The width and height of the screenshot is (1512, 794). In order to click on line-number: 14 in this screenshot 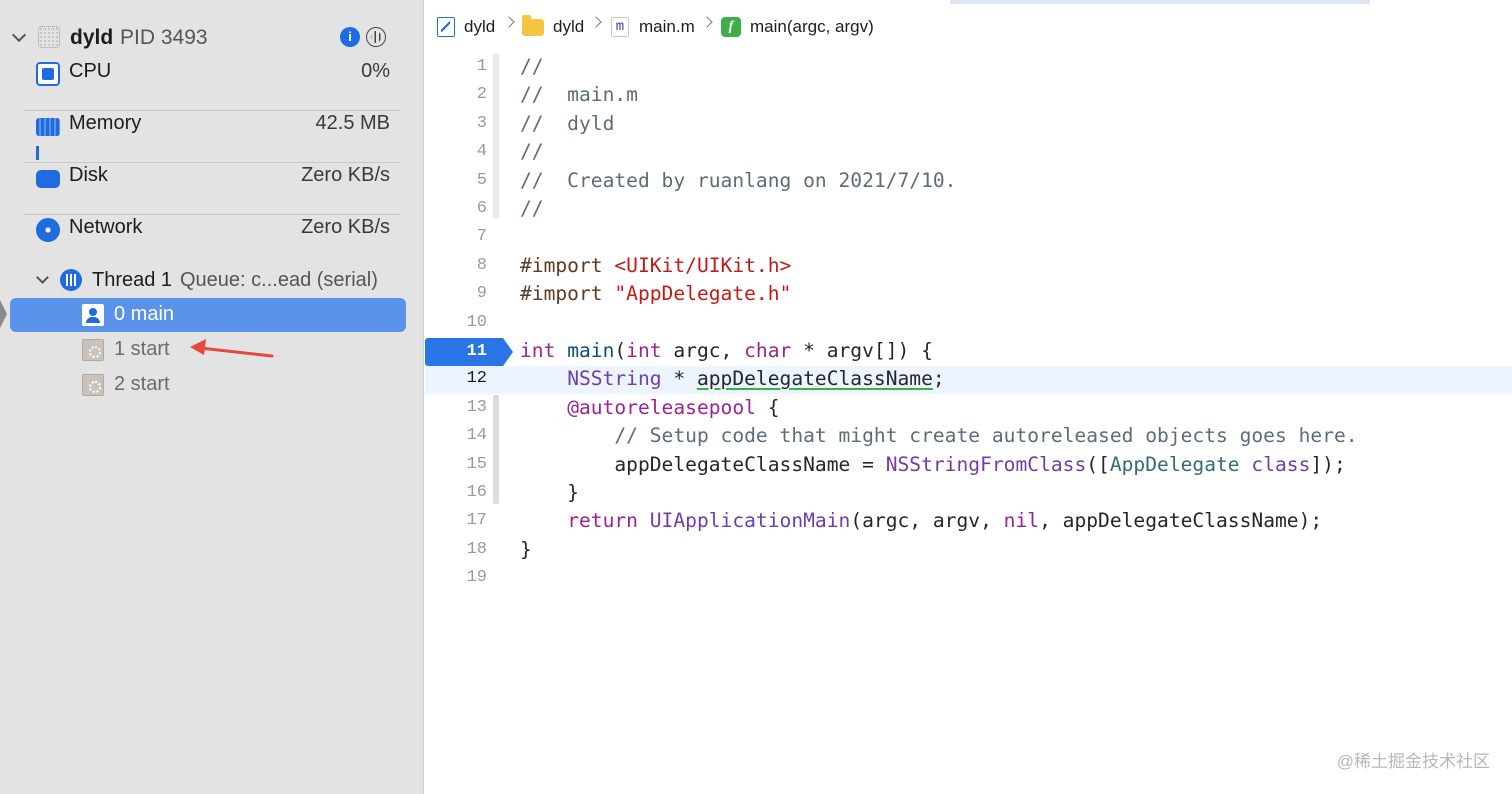, I will do `click(456, 435)`.